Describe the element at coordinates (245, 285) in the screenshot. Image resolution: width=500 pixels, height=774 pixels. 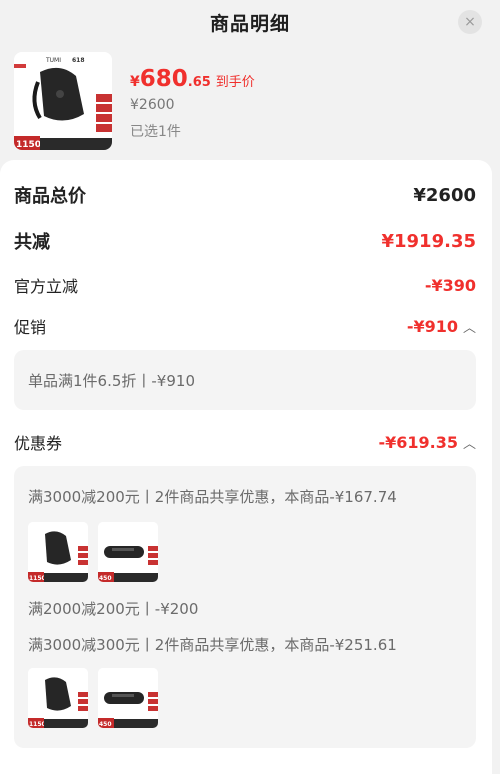
I see `official-row: 官方立减 -¥390` at that location.